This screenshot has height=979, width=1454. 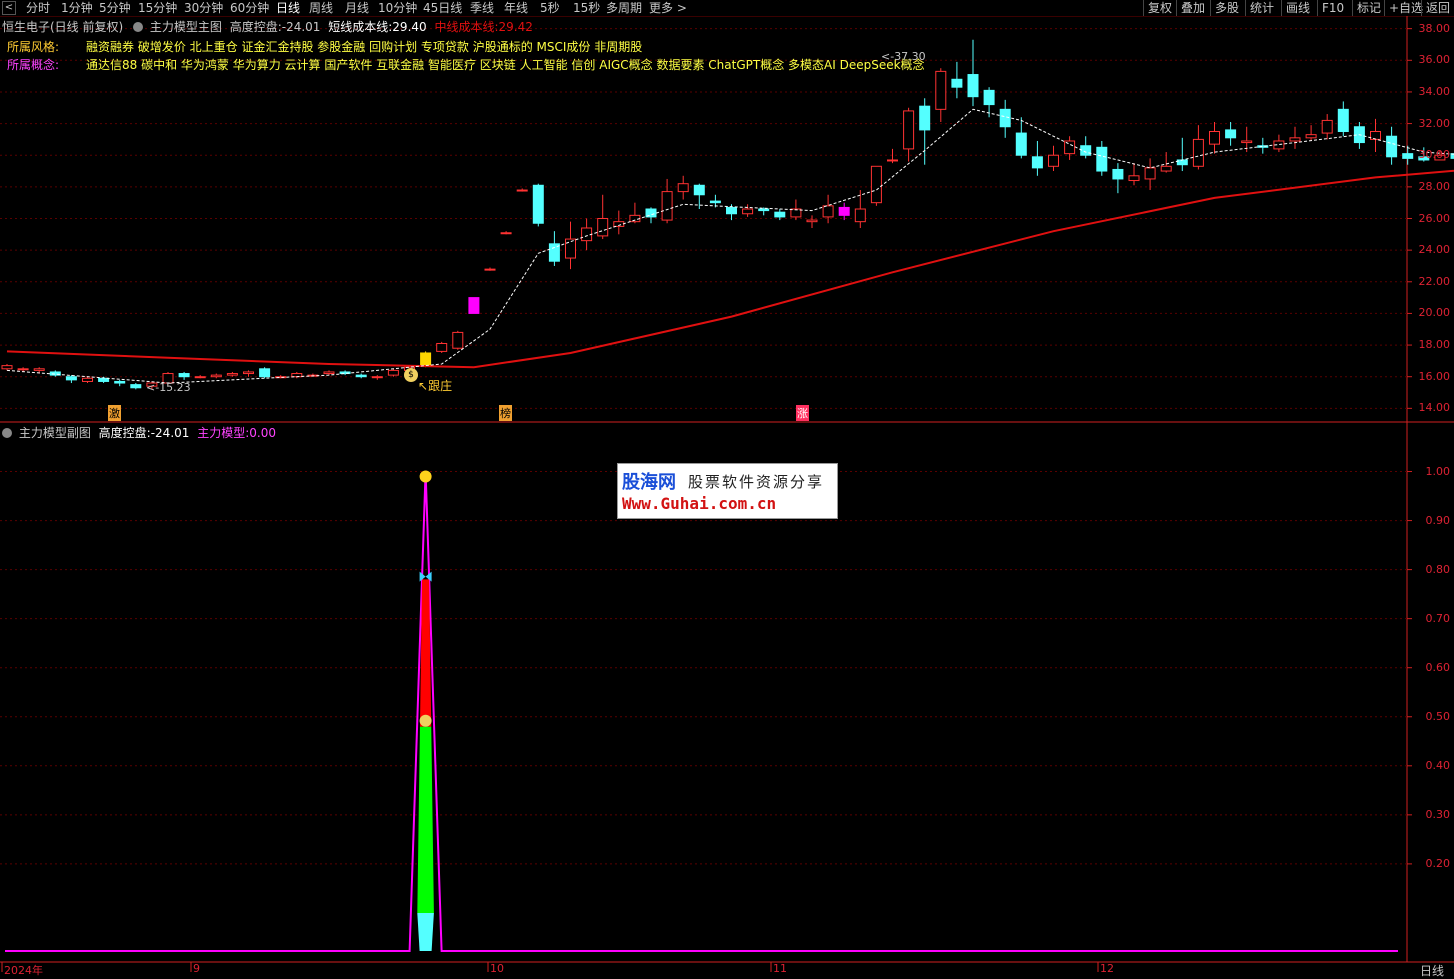 I want to click on sub-y-tick-label: 0.40, so click(x=1438, y=765).